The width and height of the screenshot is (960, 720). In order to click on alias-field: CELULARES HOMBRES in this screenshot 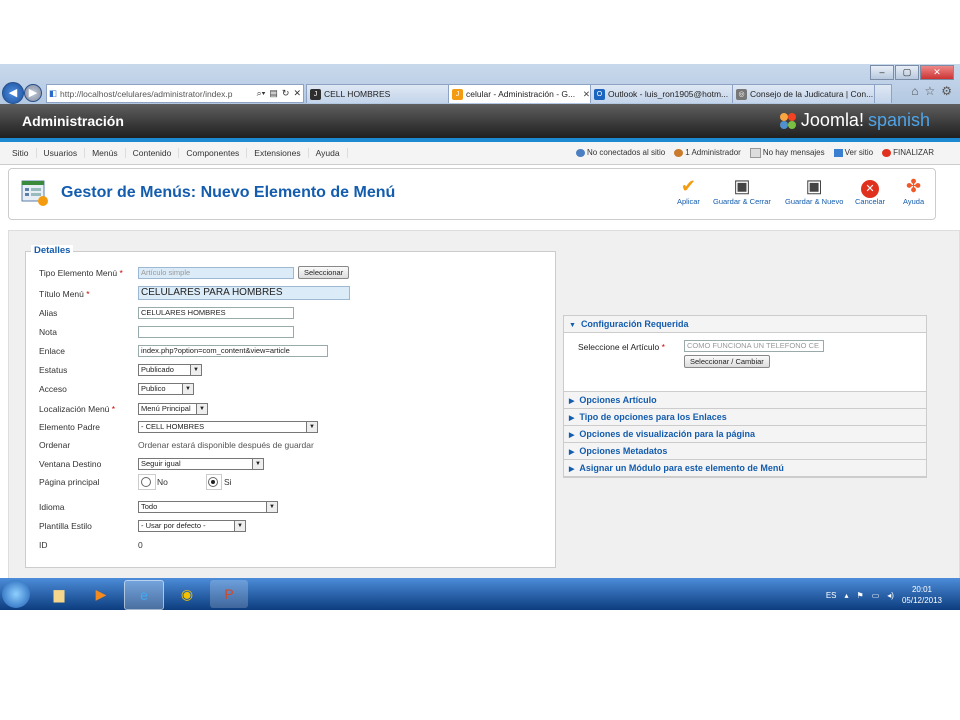, I will do `click(216, 313)`.